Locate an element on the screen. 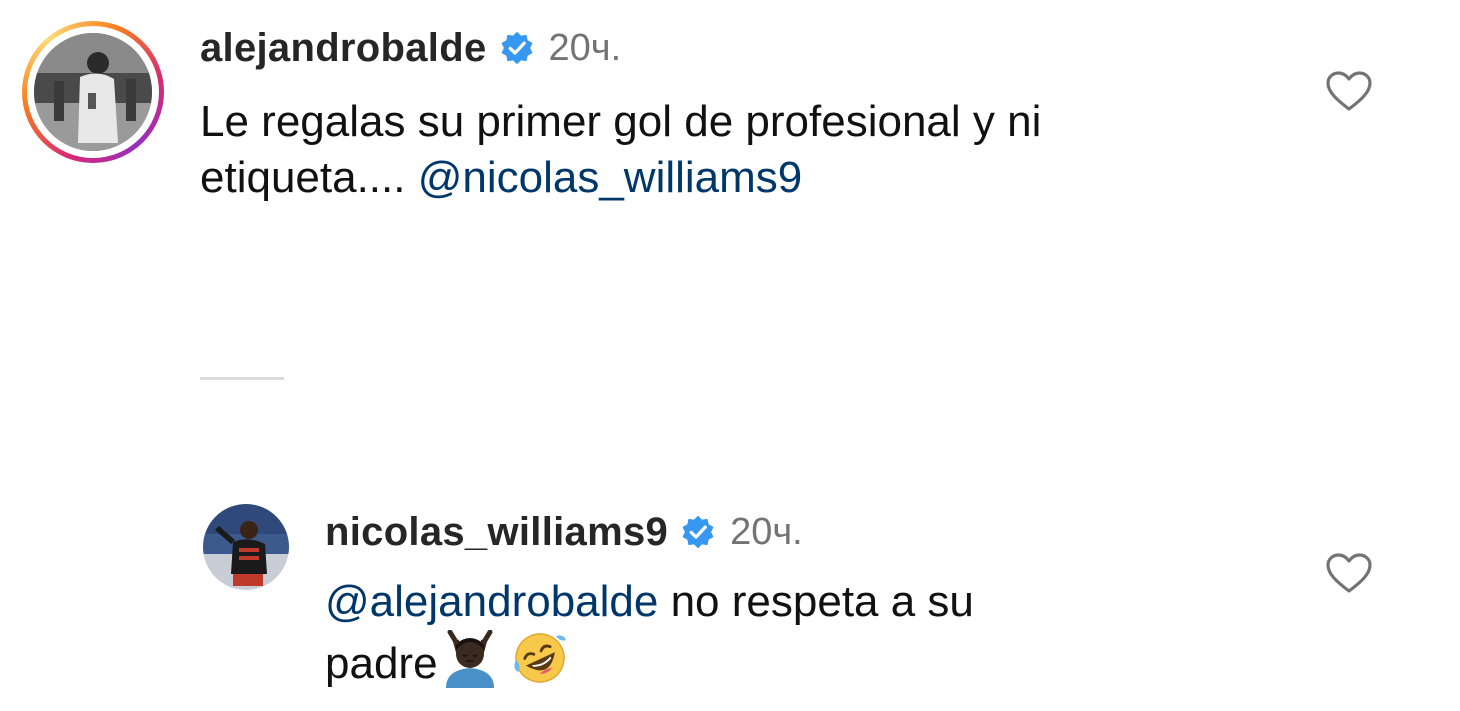 This screenshot has width=1460, height=711. username: alejandrobalde is located at coordinates (343, 48).